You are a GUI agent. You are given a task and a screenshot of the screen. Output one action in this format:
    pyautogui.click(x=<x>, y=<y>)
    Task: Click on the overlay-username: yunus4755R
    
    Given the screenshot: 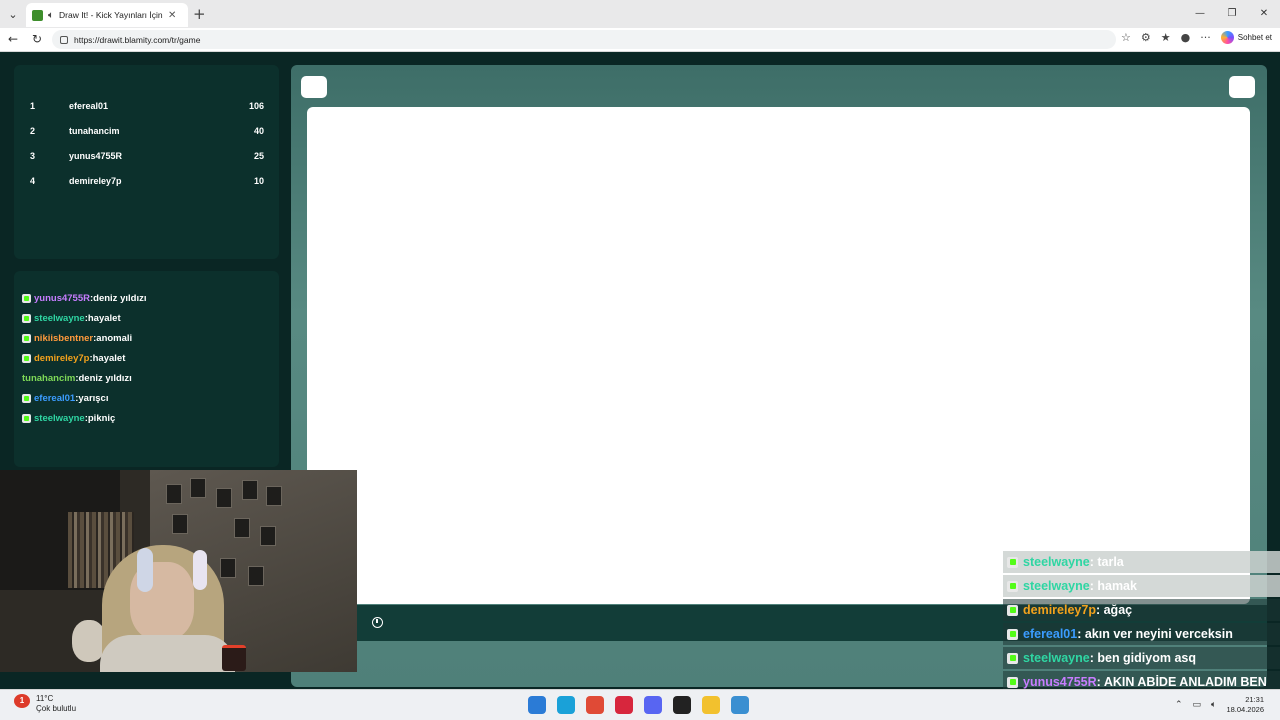 What is the action you would take?
    pyautogui.click(x=1060, y=682)
    